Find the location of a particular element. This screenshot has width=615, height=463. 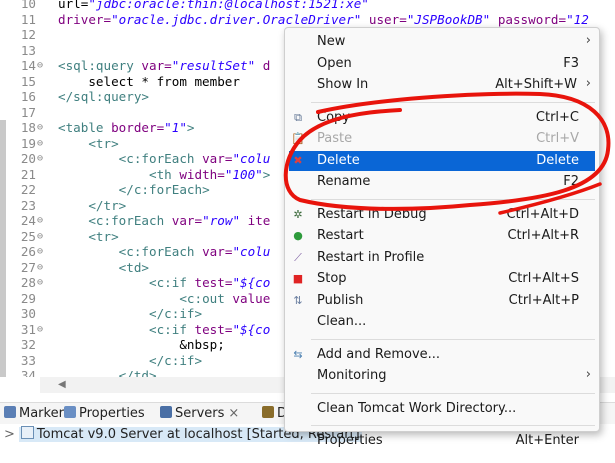

menu-item-shortcut: Delete is located at coordinates (557, 160).